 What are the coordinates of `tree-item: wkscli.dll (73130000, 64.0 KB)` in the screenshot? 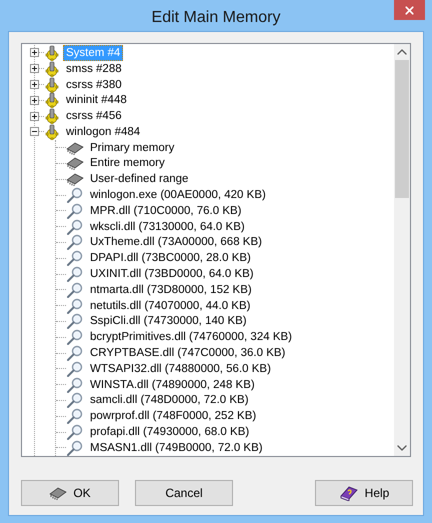 It's located at (167, 226).